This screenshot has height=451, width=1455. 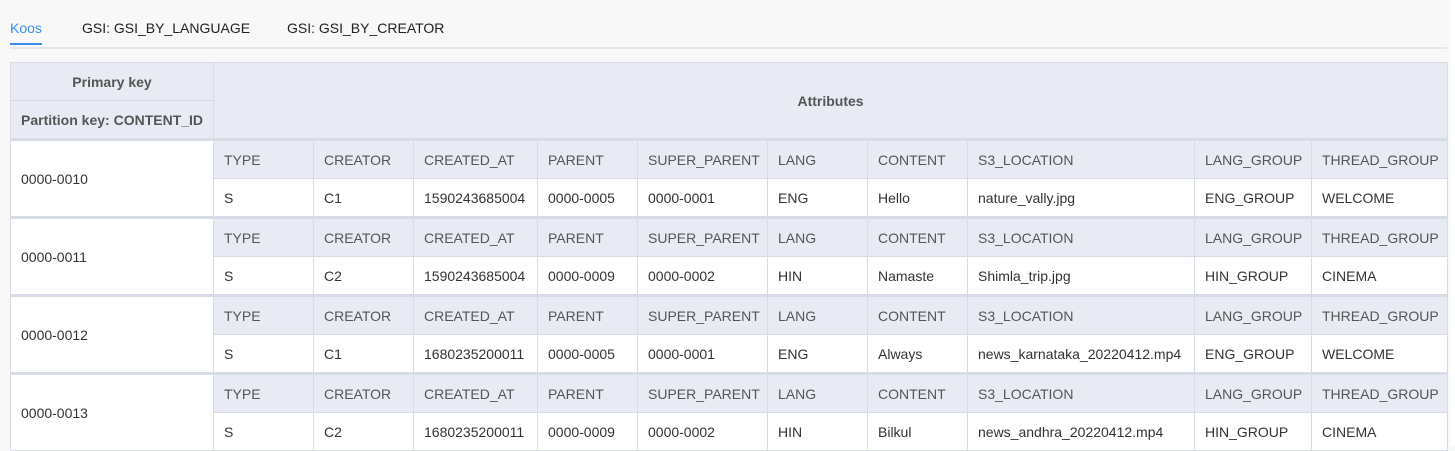 I want to click on attribute-value: news_andhra_20220412.mp4, so click(x=1081, y=431).